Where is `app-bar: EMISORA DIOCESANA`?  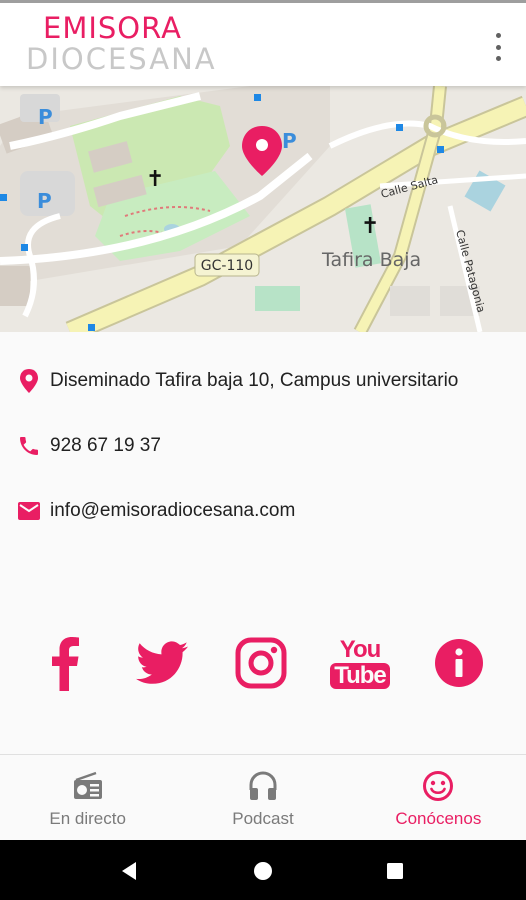
app-bar: EMISORA DIOCESANA is located at coordinates (263, 43).